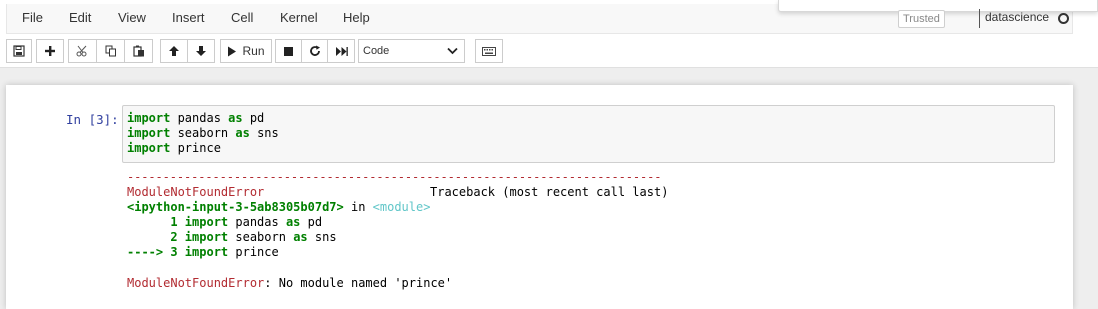  I want to click on menu-file: File, so click(32, 18).